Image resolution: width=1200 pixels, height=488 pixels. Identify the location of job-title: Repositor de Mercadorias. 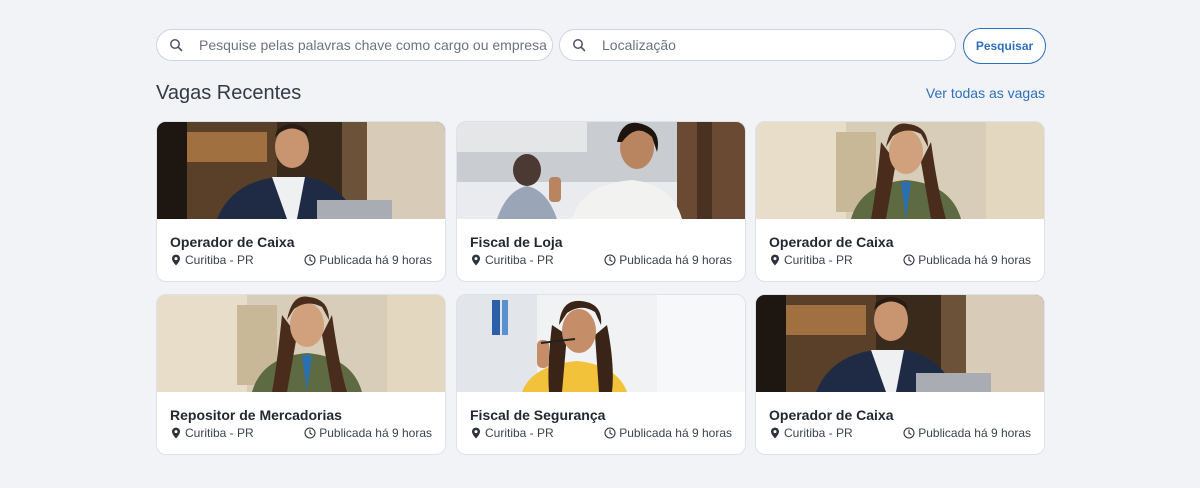
(256, 415).